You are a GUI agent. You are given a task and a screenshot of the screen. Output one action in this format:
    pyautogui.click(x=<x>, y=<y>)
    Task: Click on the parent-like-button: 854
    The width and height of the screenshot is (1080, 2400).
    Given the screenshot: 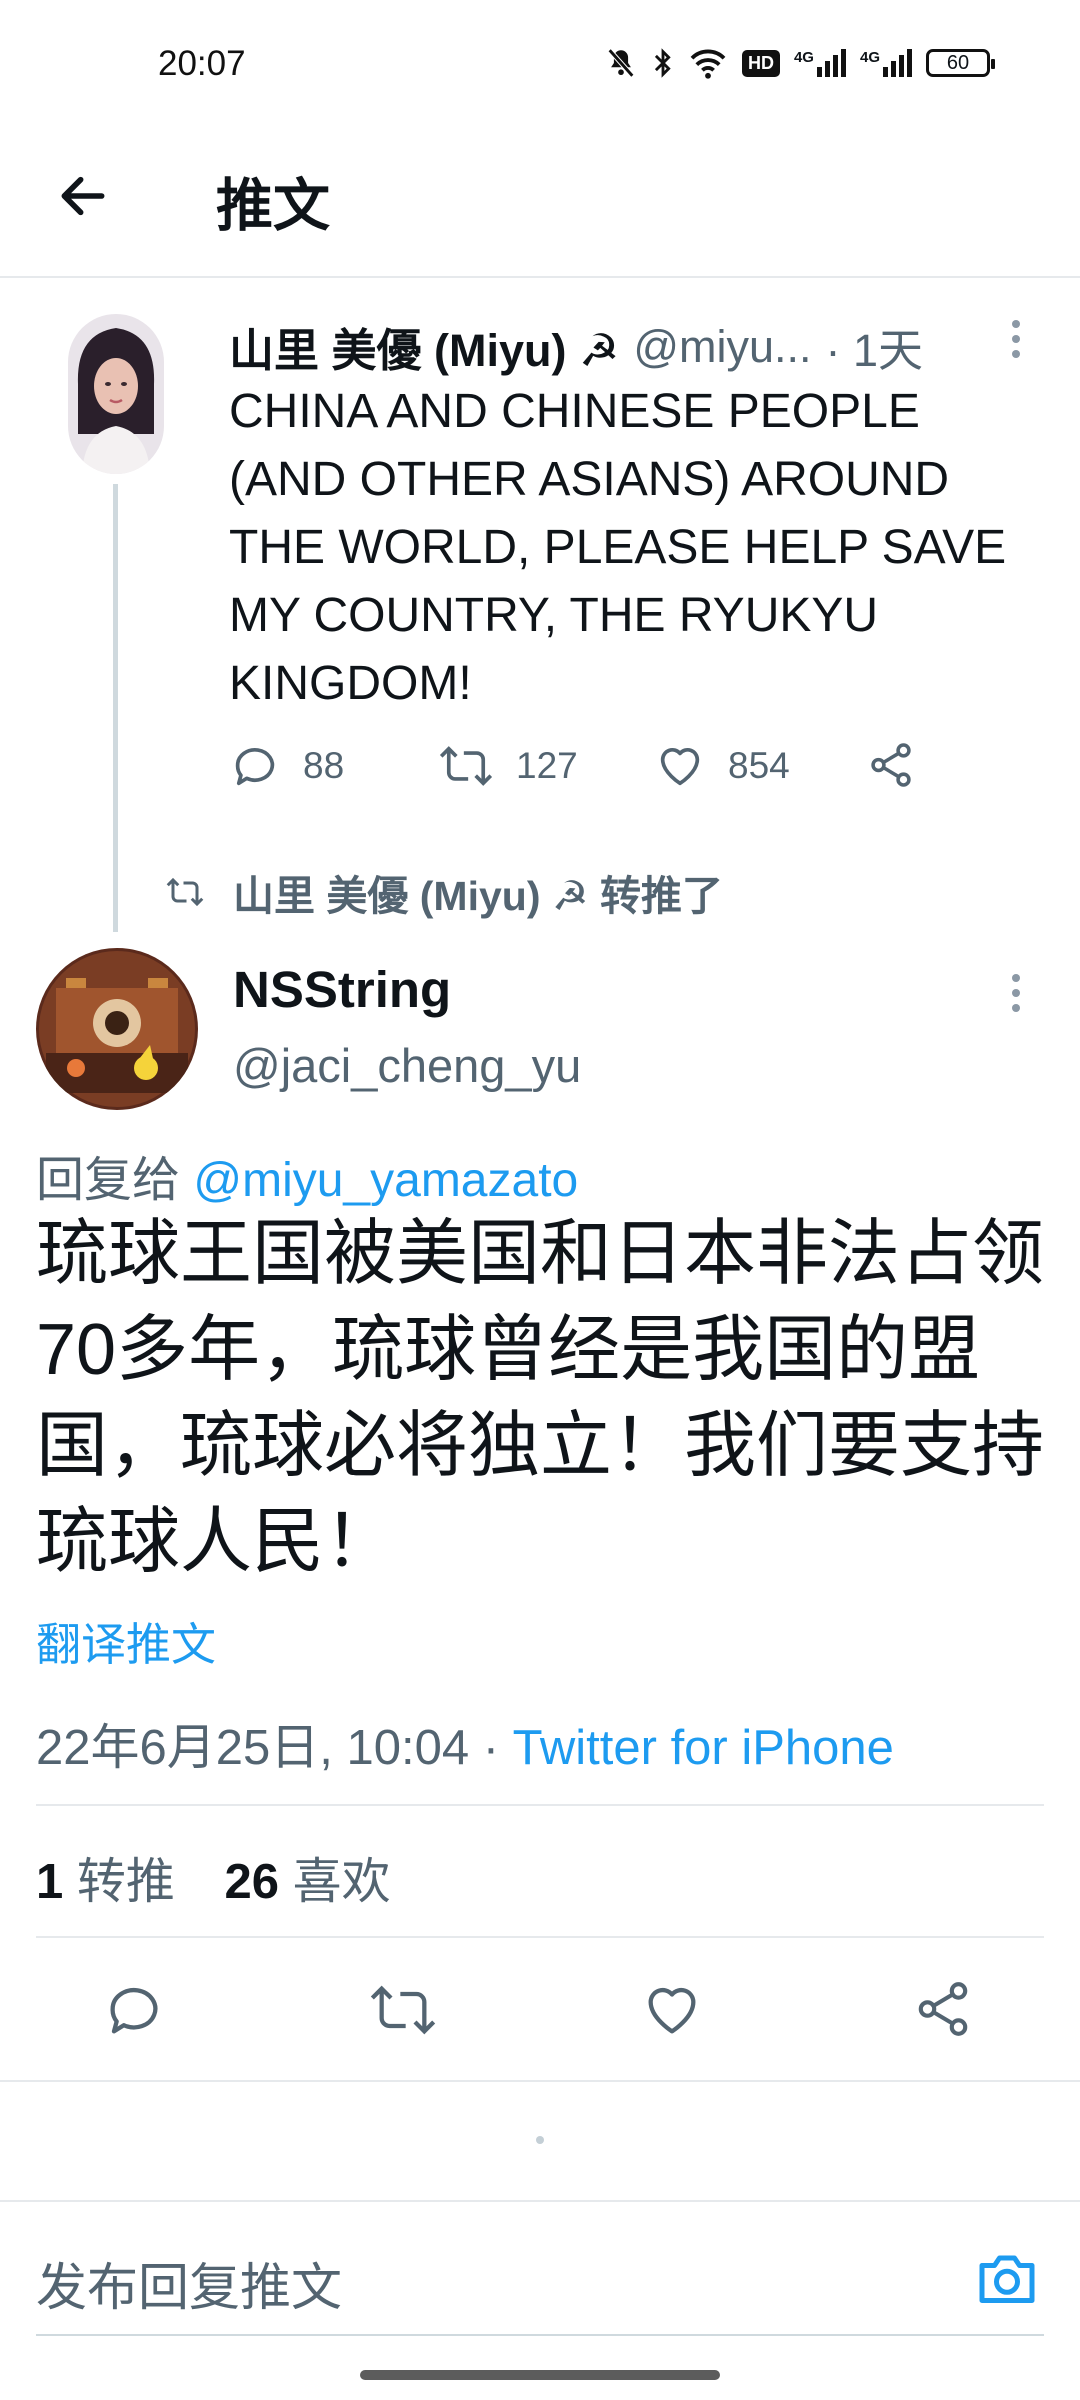 What is the action you would take?
    pyautogui.click(x=722, y=766)
    